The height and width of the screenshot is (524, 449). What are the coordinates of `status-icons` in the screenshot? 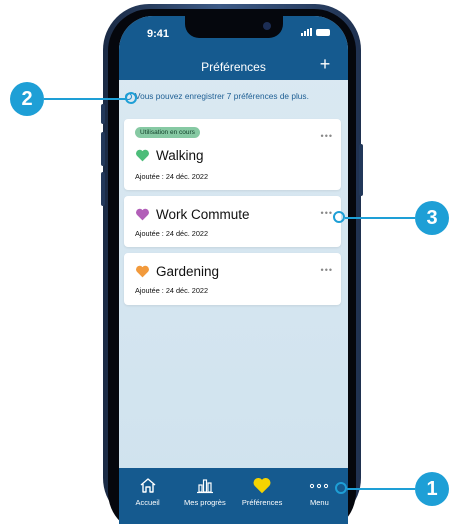 It's located at (315, 32).